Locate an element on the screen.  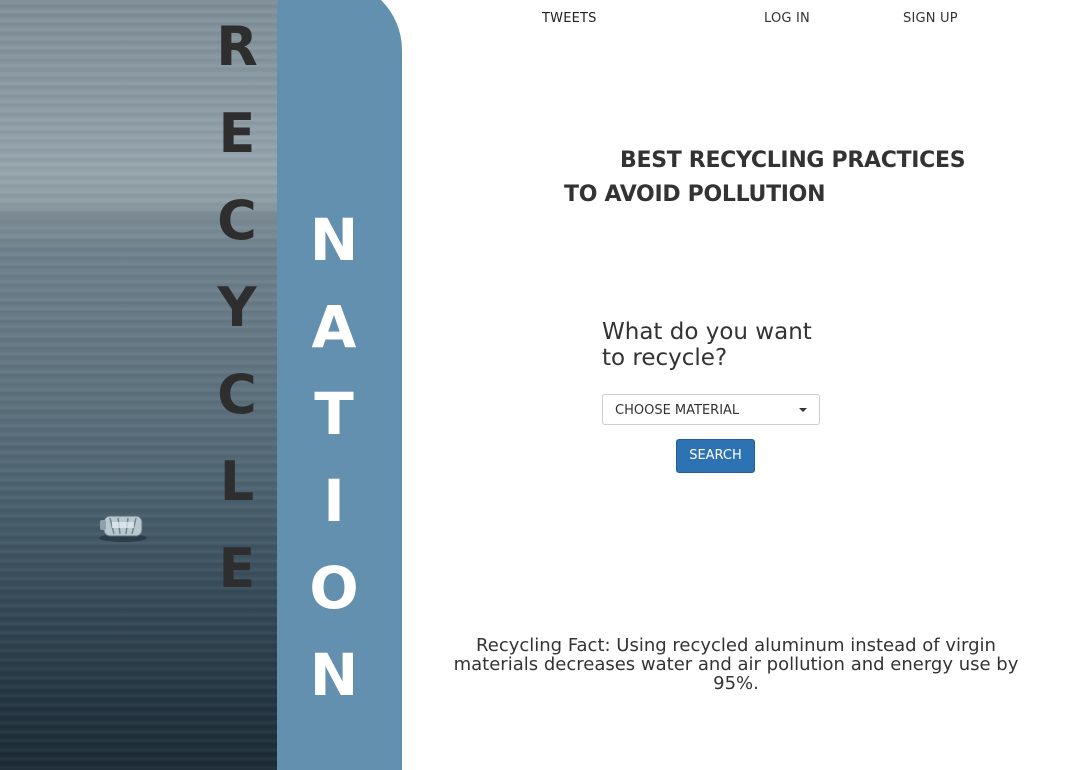
brand-letter: O is located at coordinates (334, 588).